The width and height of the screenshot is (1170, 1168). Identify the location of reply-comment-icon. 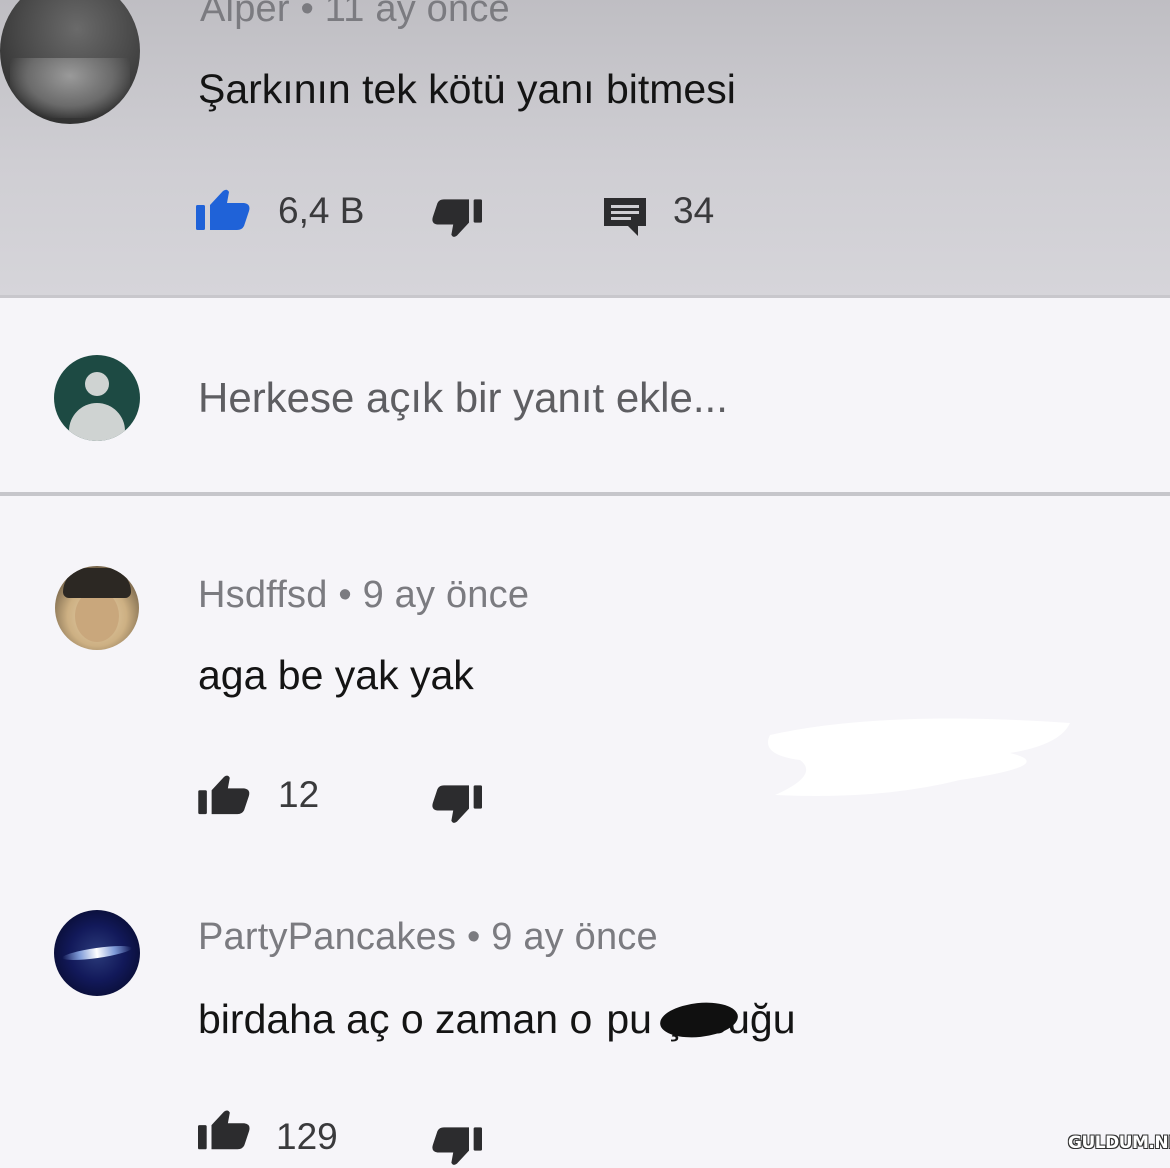
(625, 217).